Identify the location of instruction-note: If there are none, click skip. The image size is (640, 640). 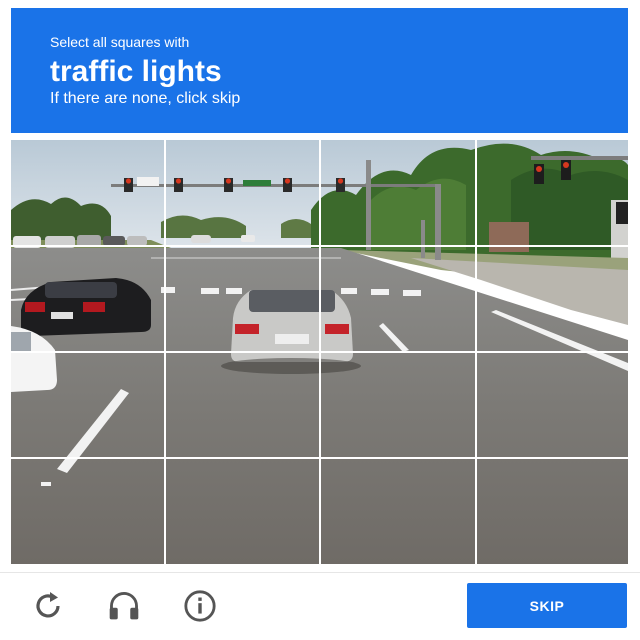
(145, 98).